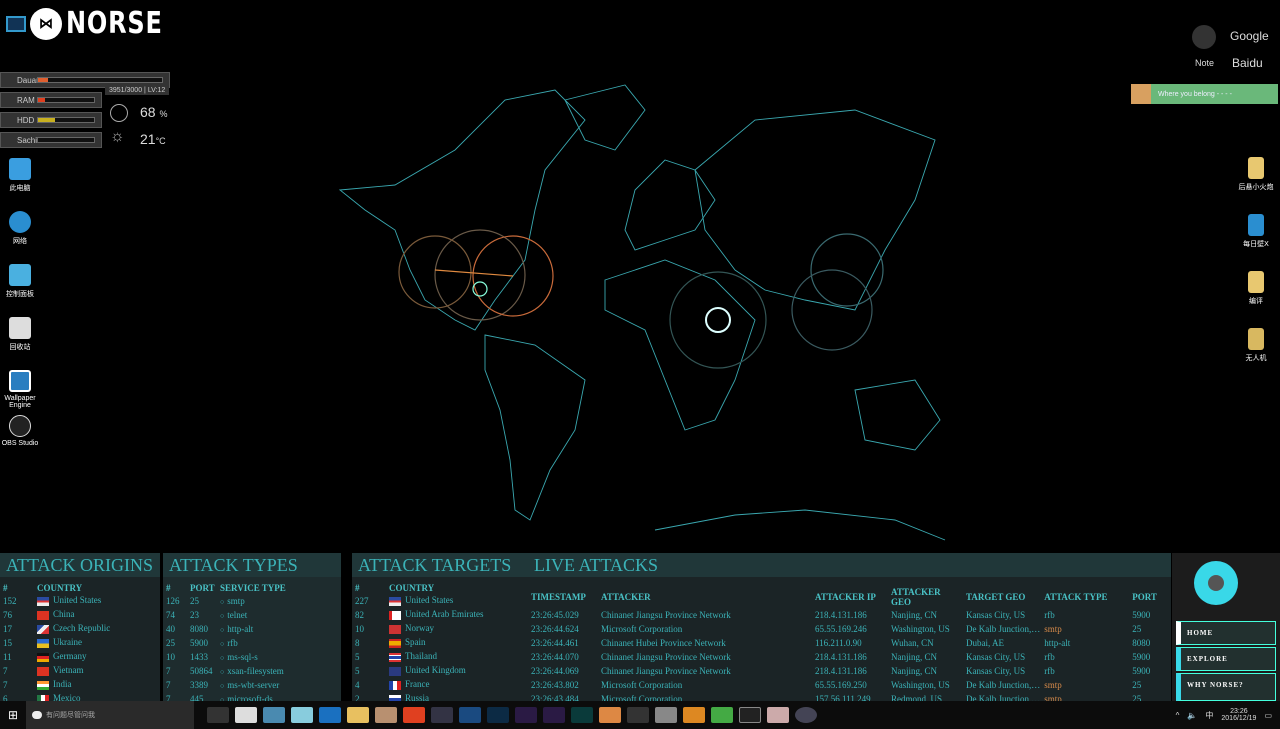 The height and width of the screenshot is (729, 1280). I want to click on netease-music-icon, so click(414, 715).